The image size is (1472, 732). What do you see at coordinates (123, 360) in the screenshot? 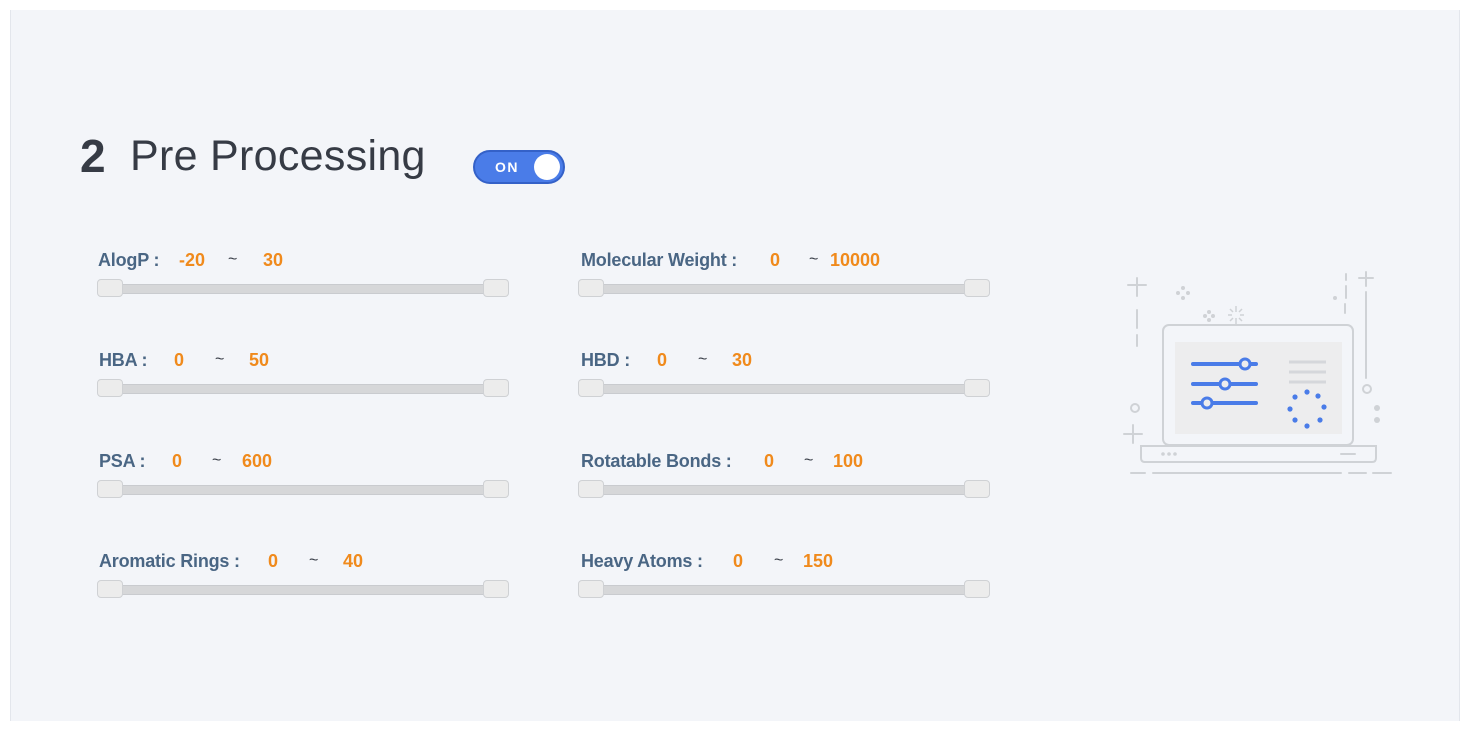
I see `filter-label: HBA :` at bounding box center [123, 360].